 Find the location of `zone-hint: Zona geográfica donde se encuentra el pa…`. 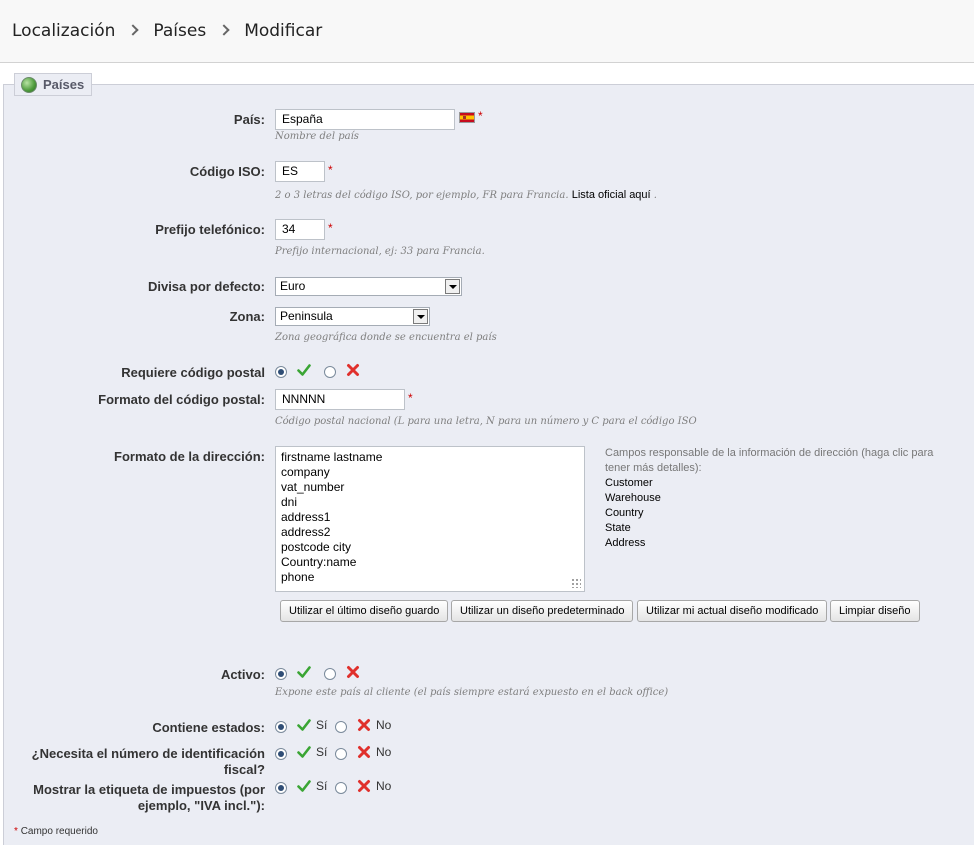

zone-hint: Zona geográfica donde se encuentra el pa… is located at coordinates (386, 337).